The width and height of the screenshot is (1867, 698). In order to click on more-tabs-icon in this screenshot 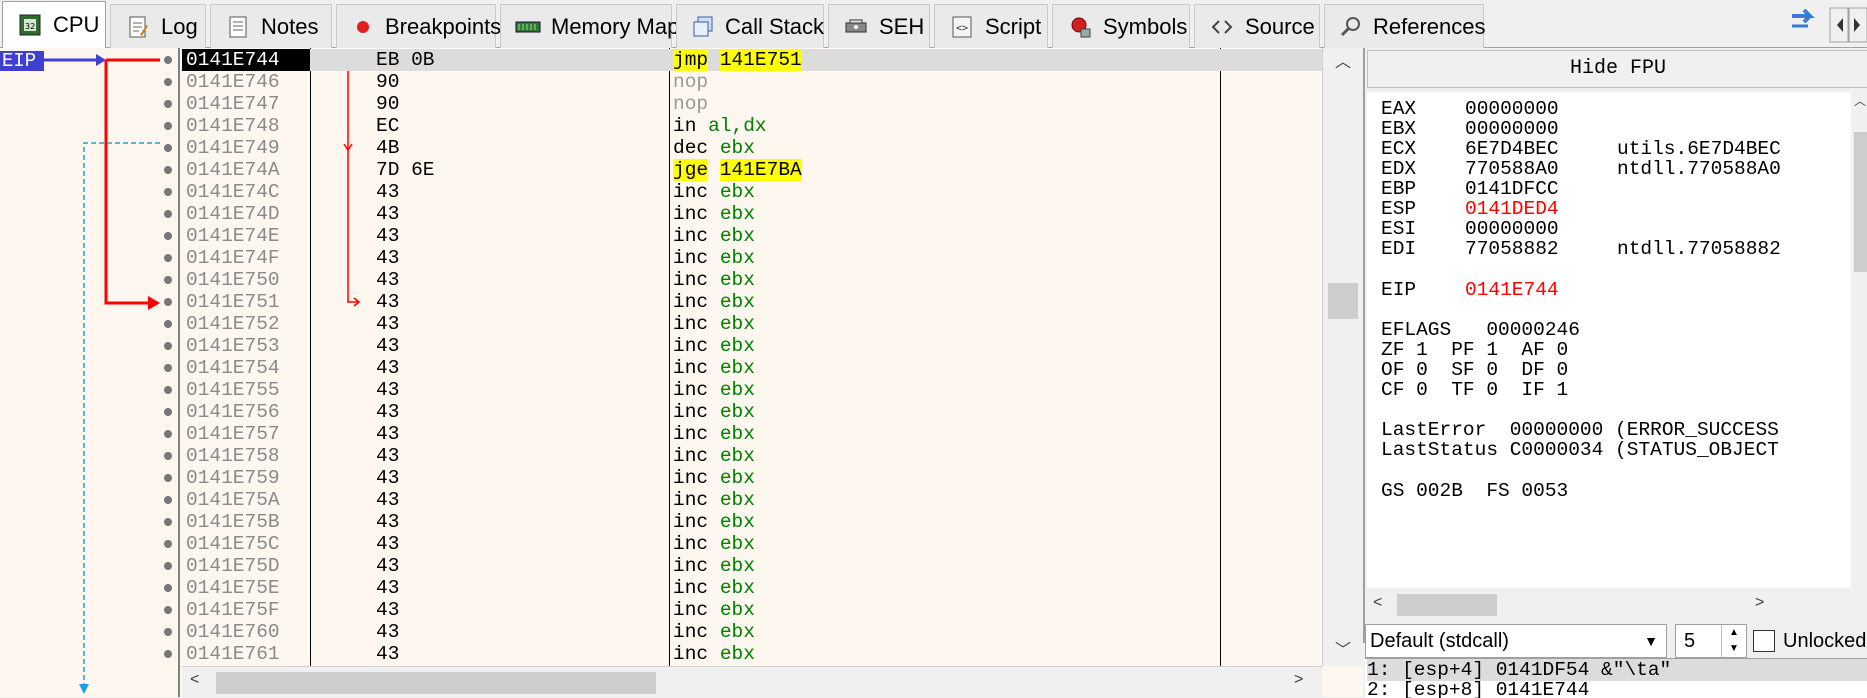, I will do `click(1803, 18)`.